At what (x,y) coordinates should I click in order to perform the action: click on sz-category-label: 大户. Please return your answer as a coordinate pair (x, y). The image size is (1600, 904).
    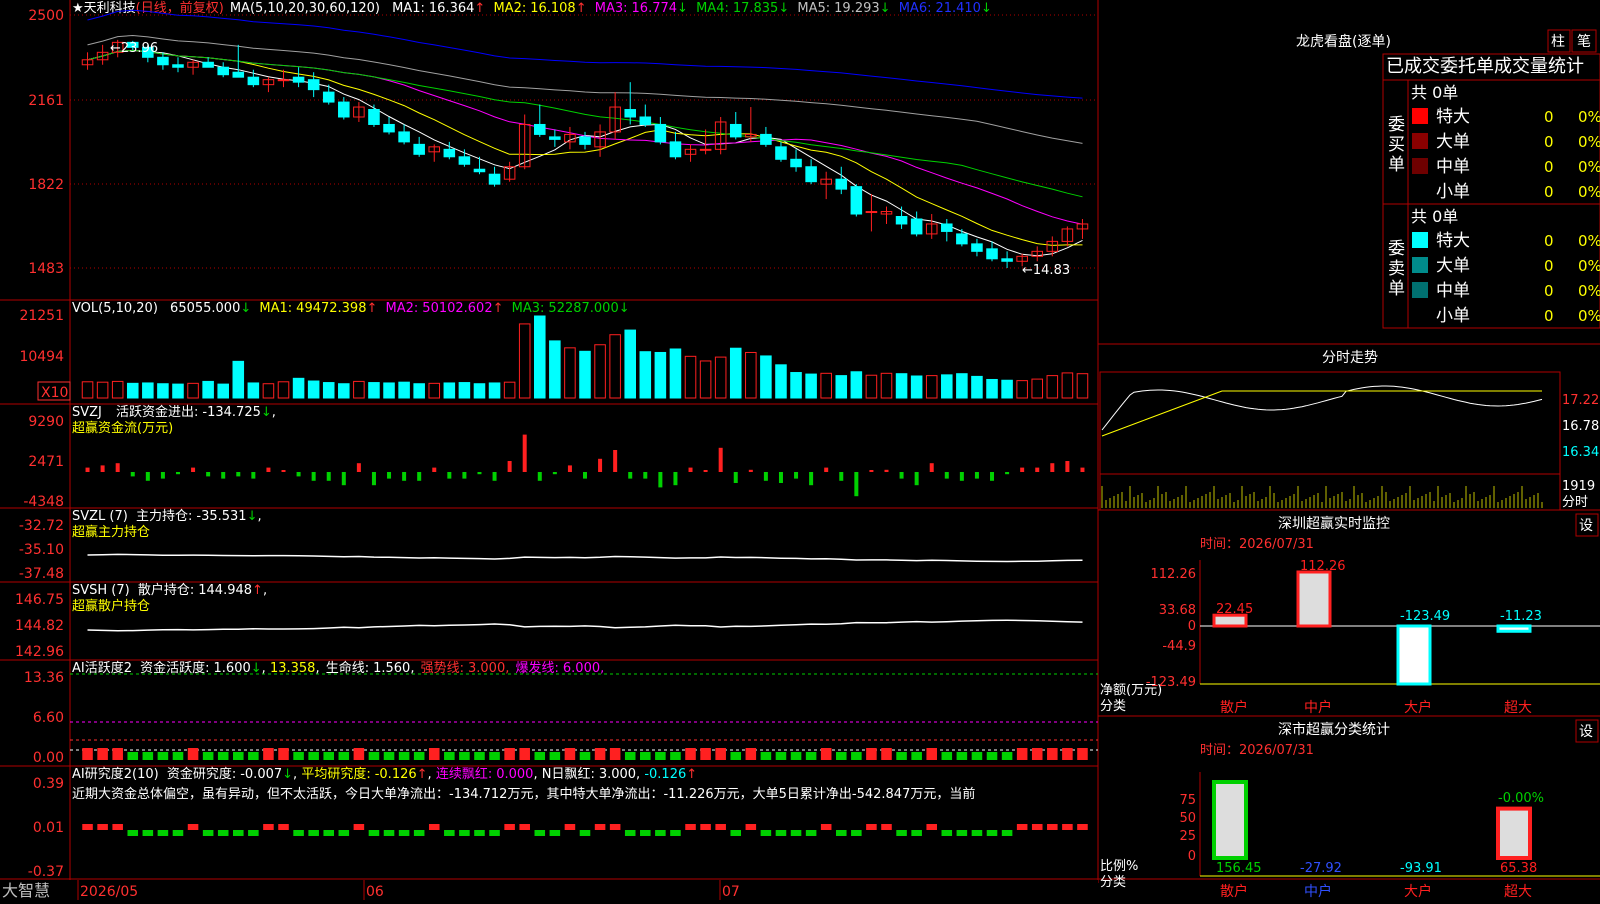
    Looking at the image, I should click on (1418, 707).